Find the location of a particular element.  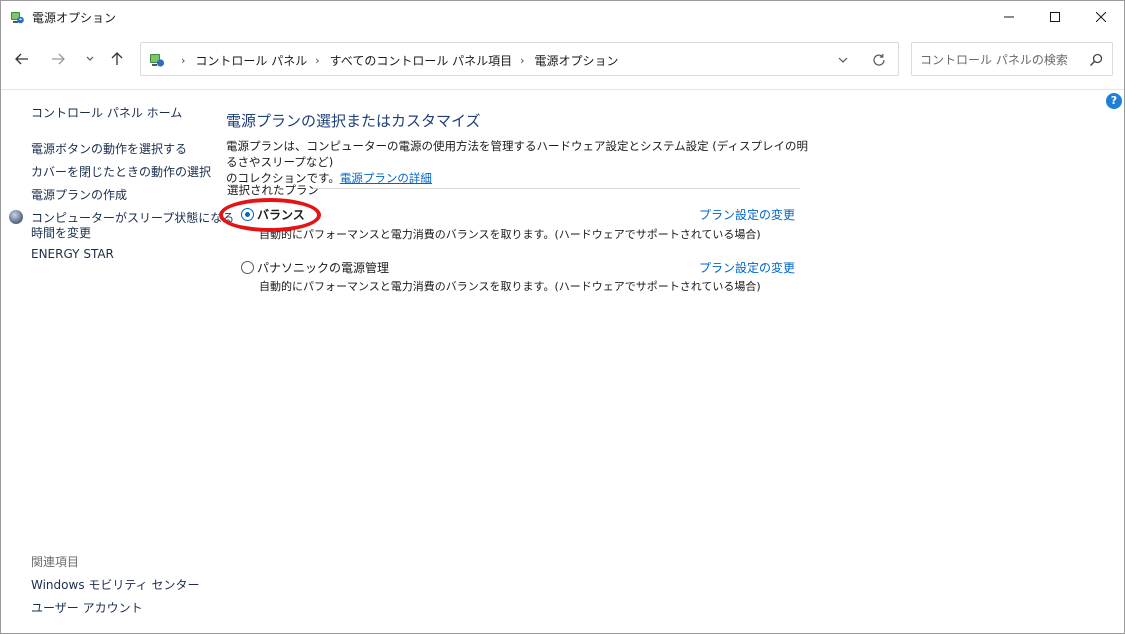

related-items-heading: 関連項目 is located at coordinates (55, 562).